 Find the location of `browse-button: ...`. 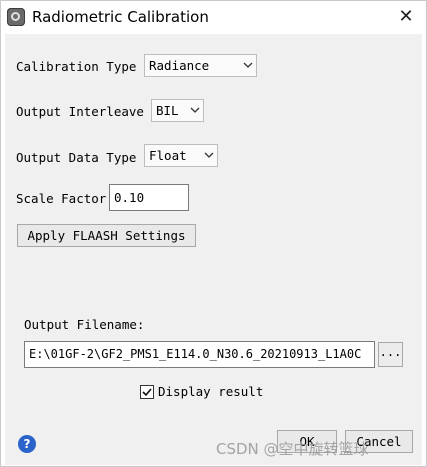

browse-button: ... is located at coordinates (390, 354).